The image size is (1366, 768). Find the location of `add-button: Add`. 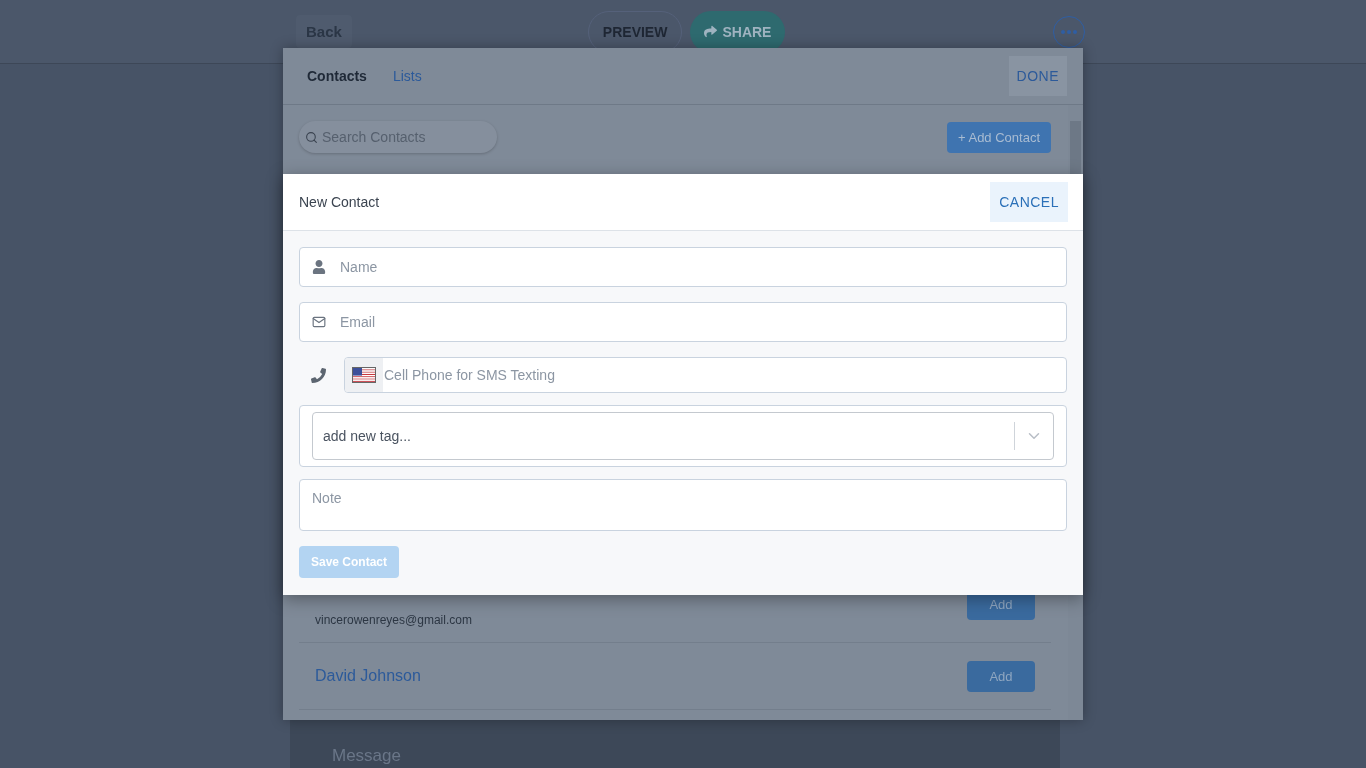

add-button: Add is located at coordinates (1001, 676).